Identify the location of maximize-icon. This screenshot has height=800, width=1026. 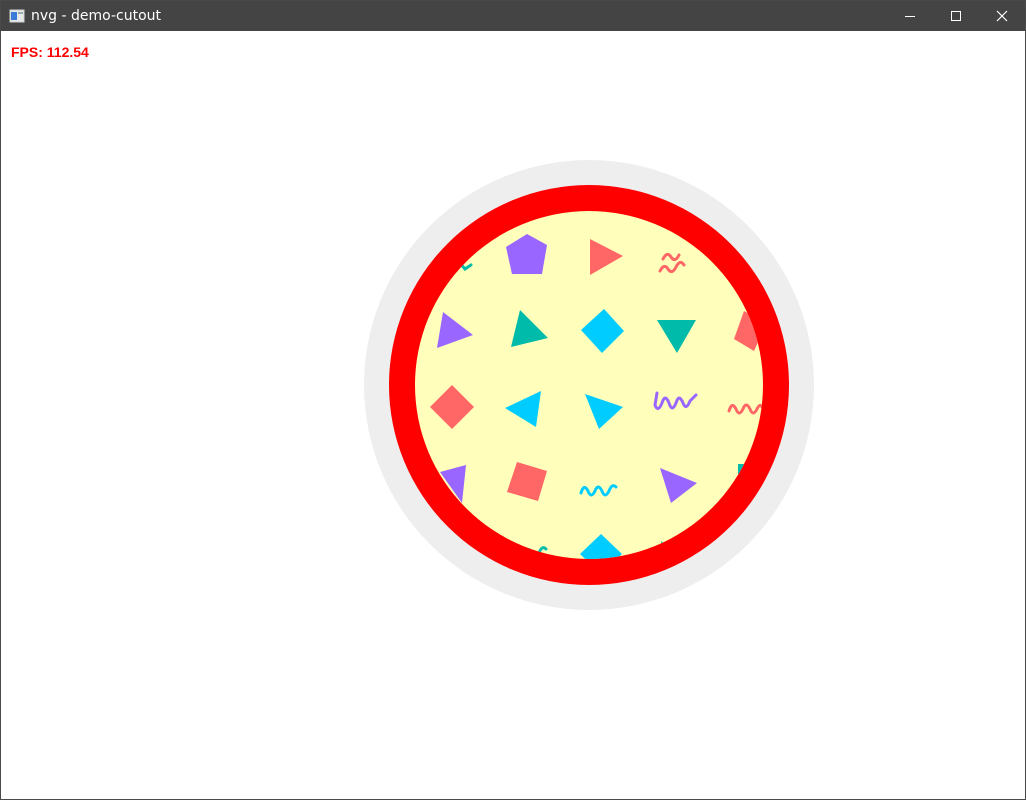
(956, 16).